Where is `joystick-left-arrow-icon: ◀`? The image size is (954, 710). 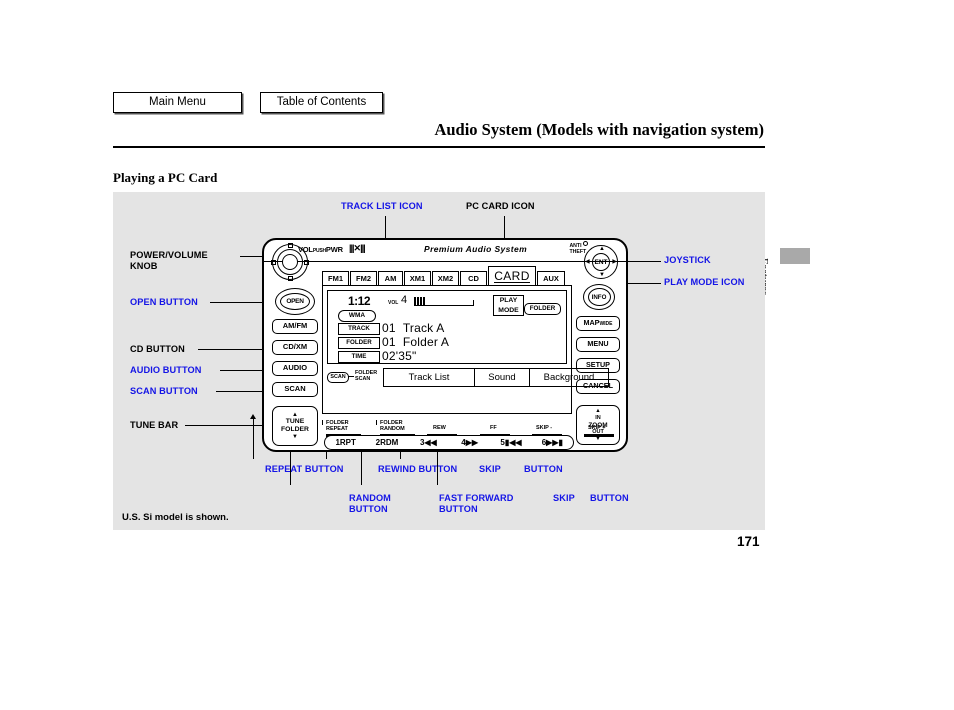 joystick-left-arrow-icon: ◀ is located at coordinates (587, 262).